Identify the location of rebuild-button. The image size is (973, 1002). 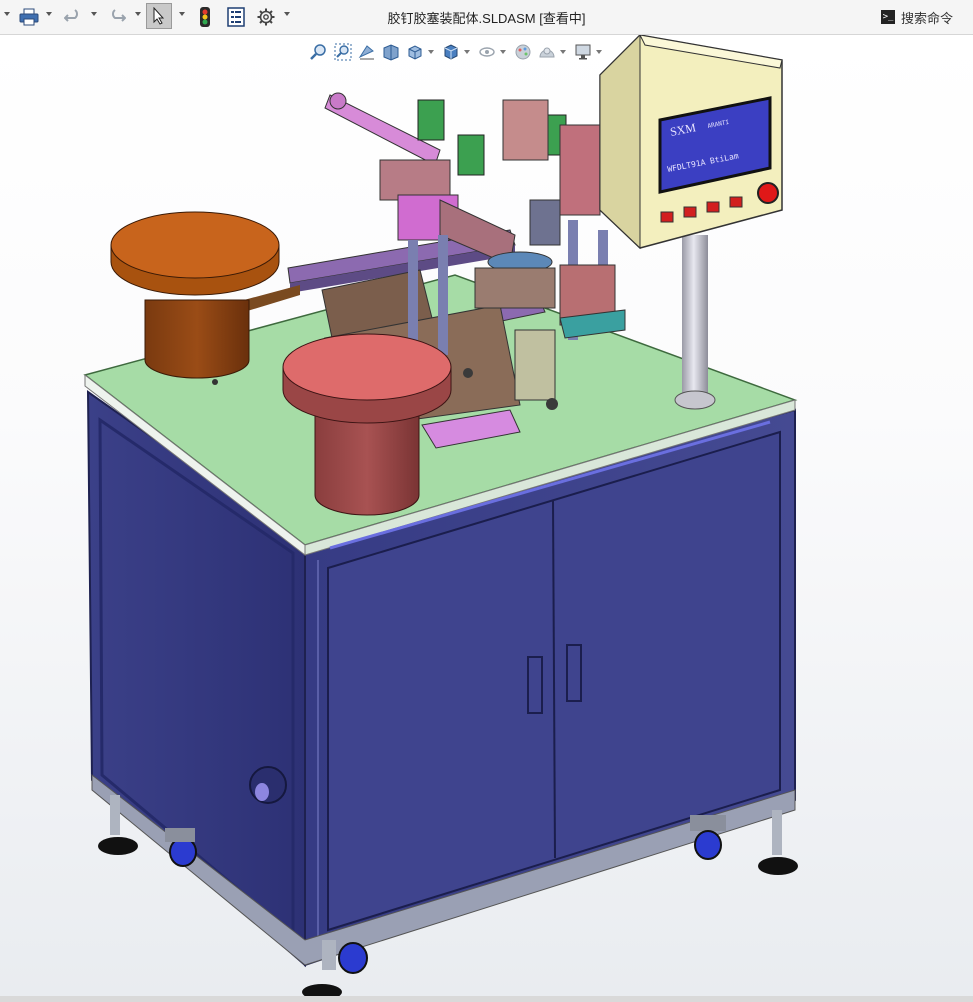
(205, 17).